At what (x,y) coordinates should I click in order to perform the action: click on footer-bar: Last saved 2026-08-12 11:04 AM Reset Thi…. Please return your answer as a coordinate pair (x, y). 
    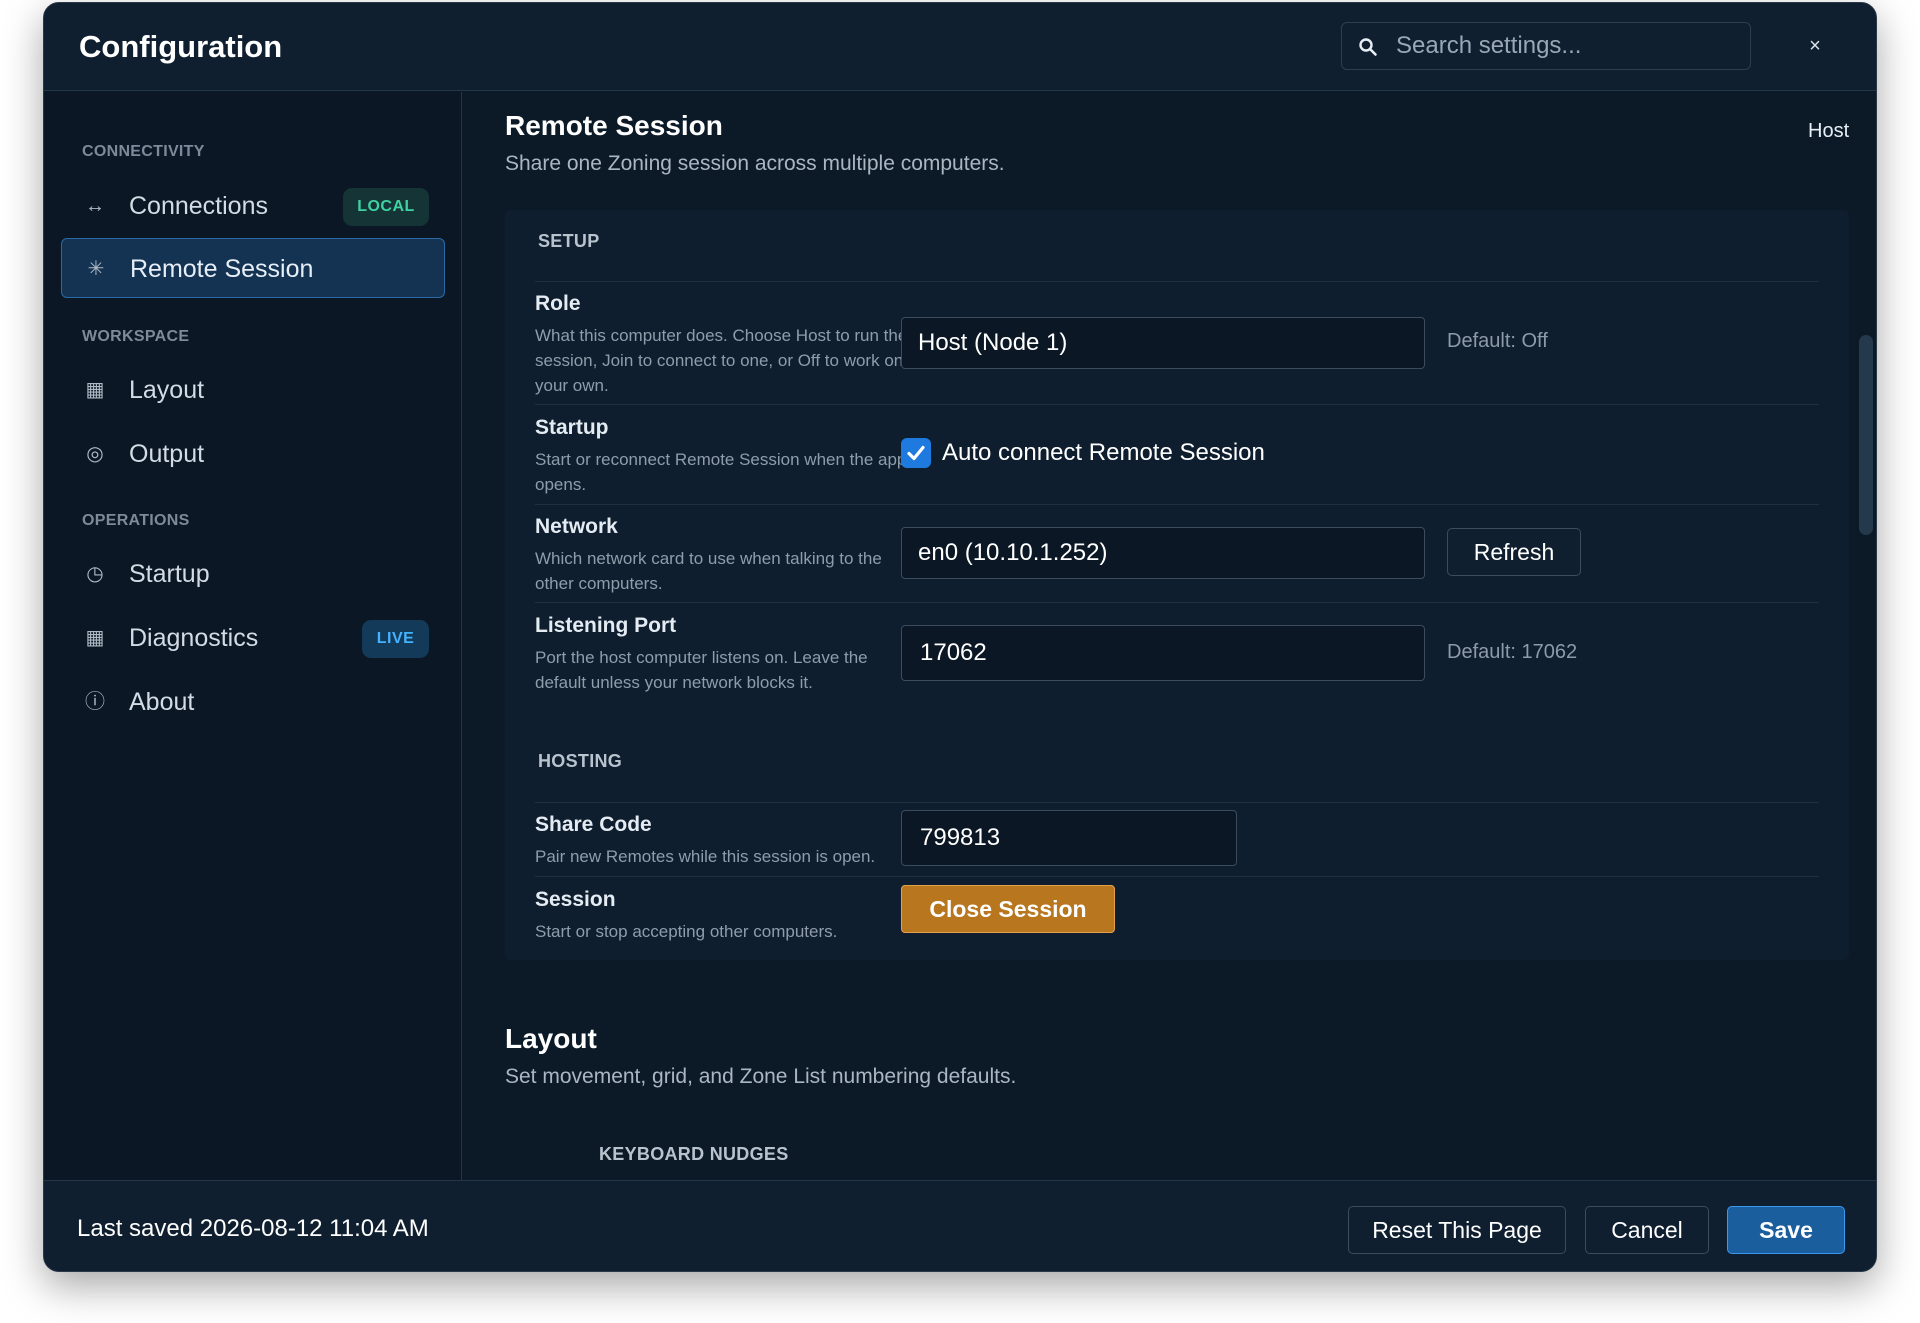
    Looking at the image, I should click on (960, 1225).